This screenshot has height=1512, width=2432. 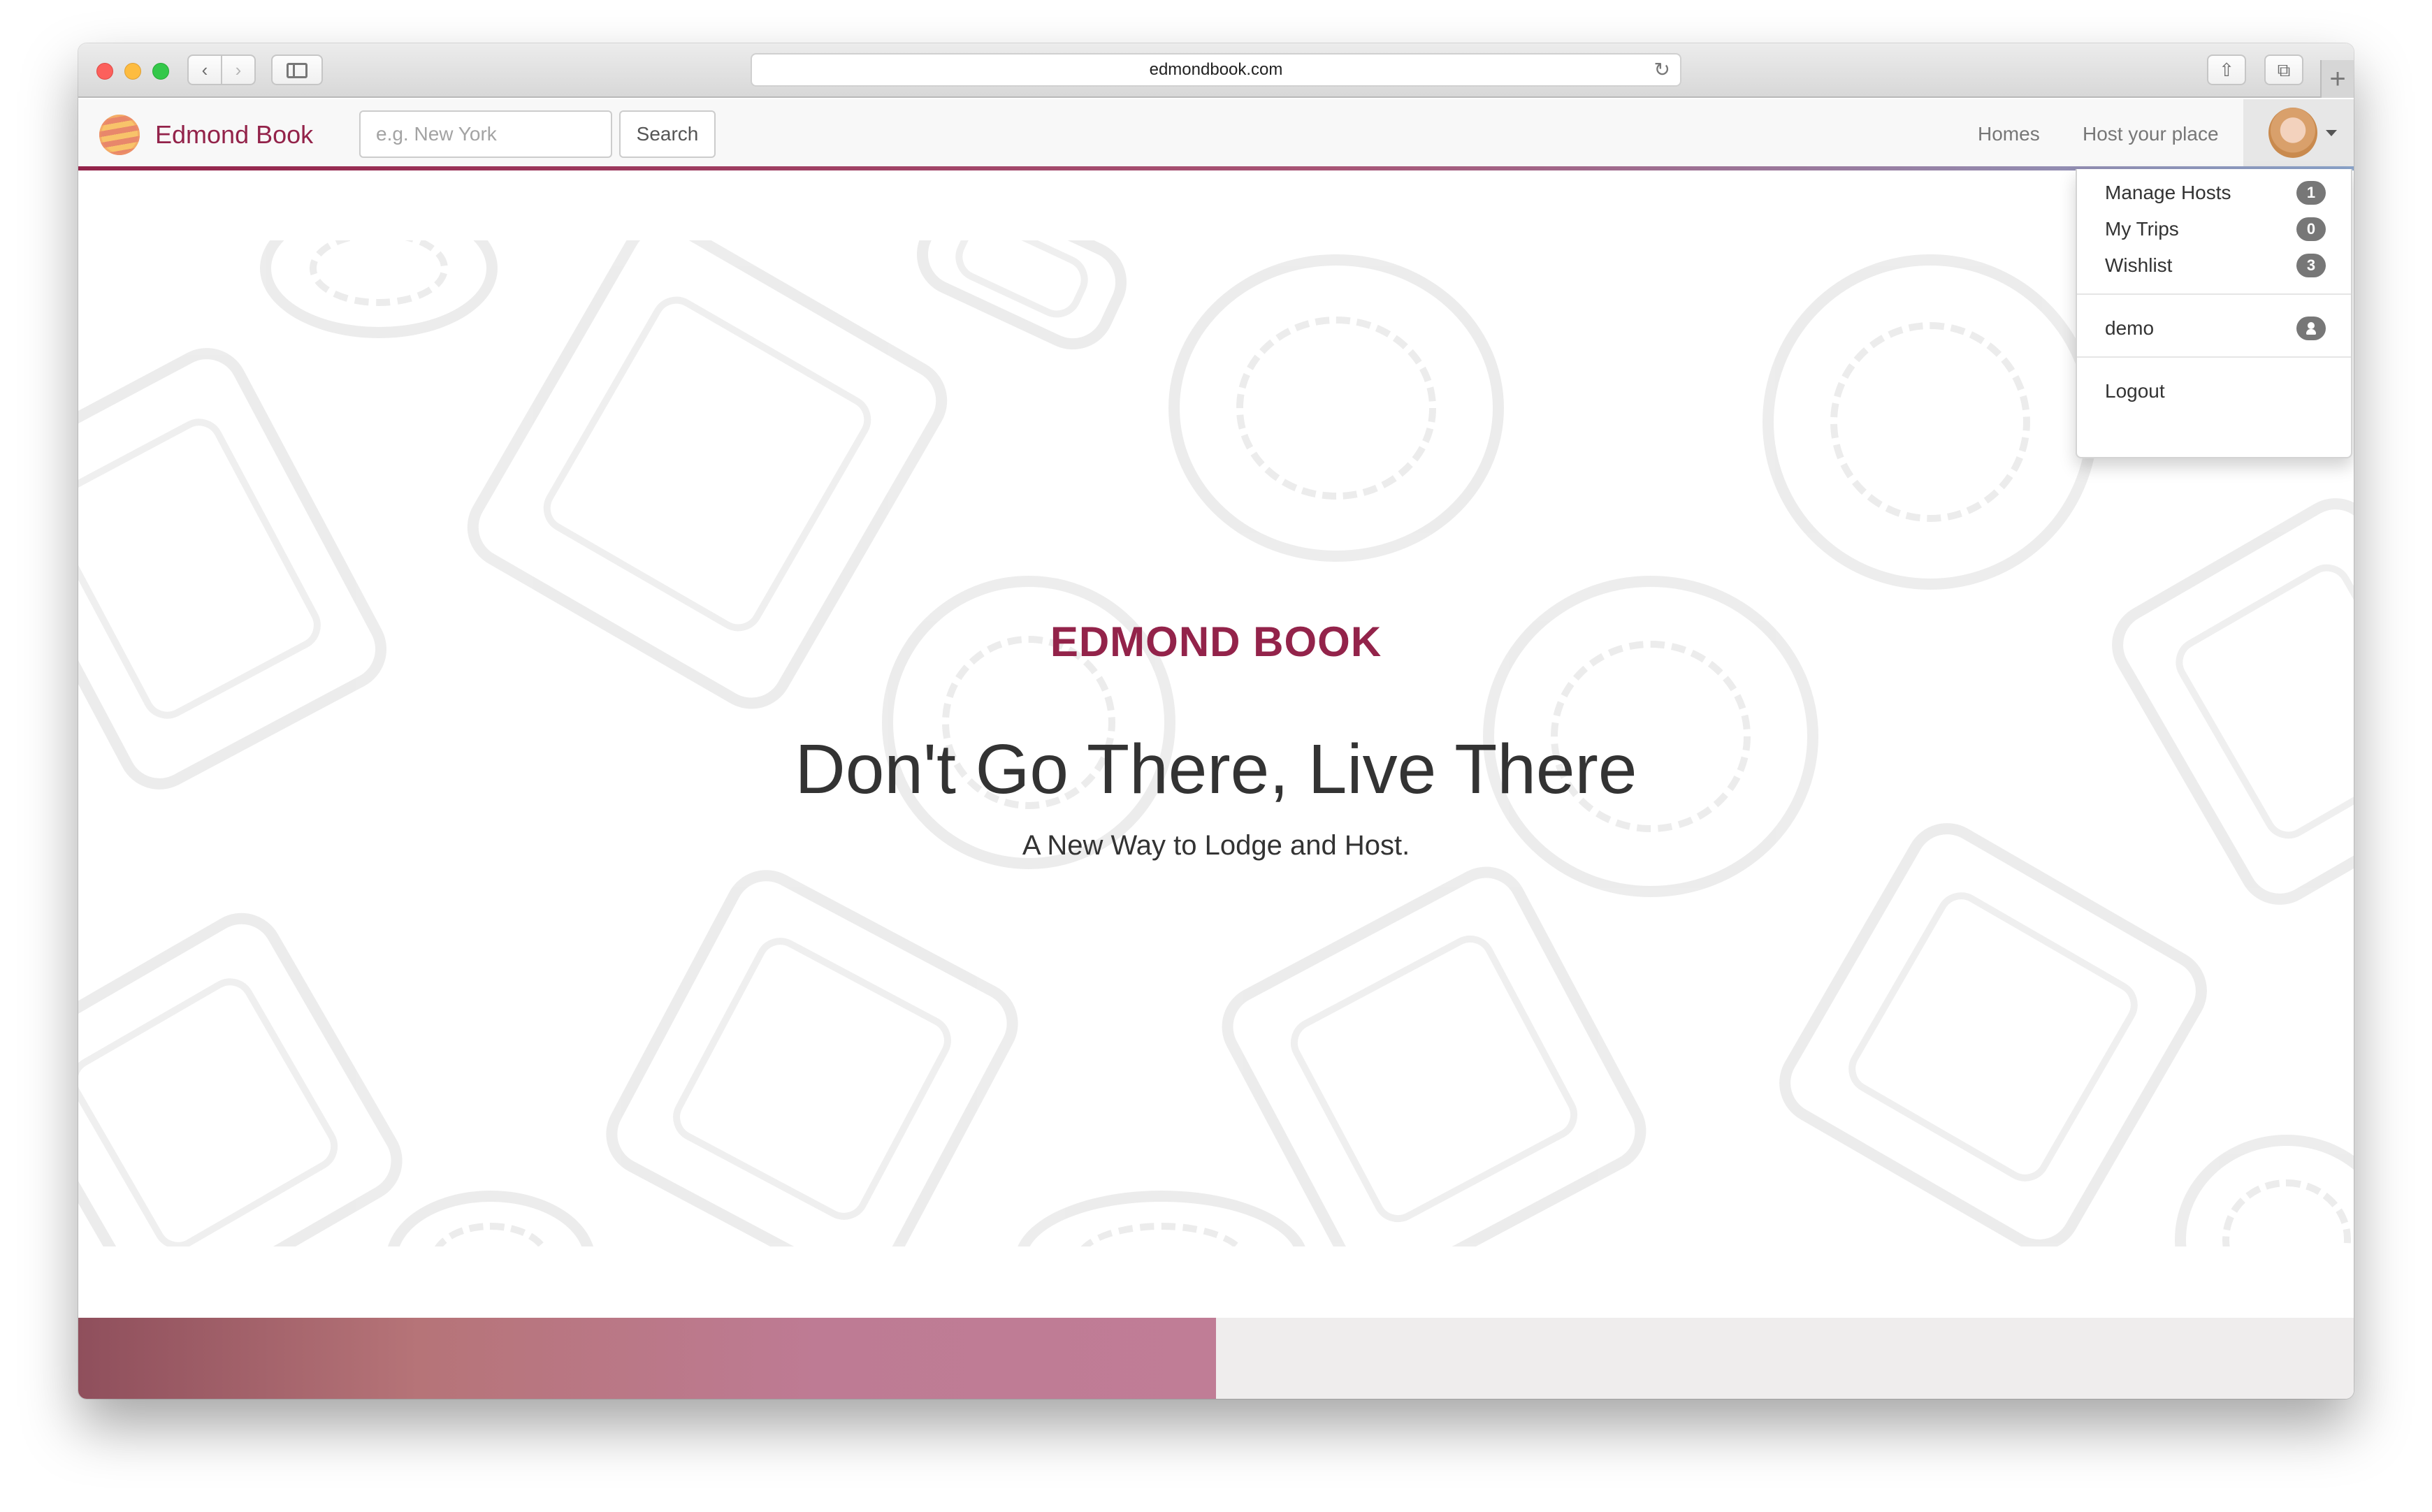 What do you see at coordinates (2311, 229) in the screenshot?
I see `count-badge: 0` at bounding box center [2311, 229].